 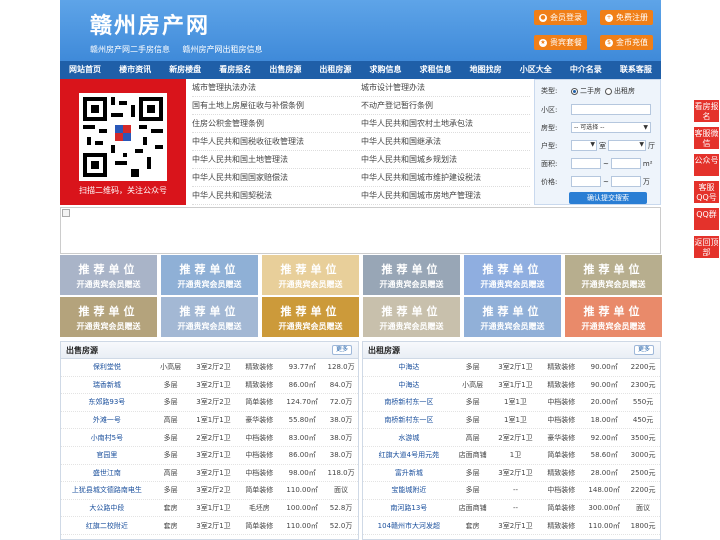 What do you see at coordinates (560, 42) in the screenshot?
I see `vip-package-button: ★ 贵宾套餐` at bounding box center [560, 42].